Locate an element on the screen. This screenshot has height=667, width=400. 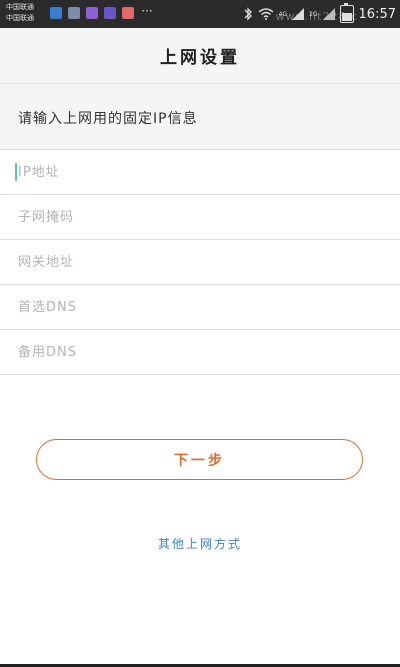
ip-address-input is located at coordinates (202, 172).